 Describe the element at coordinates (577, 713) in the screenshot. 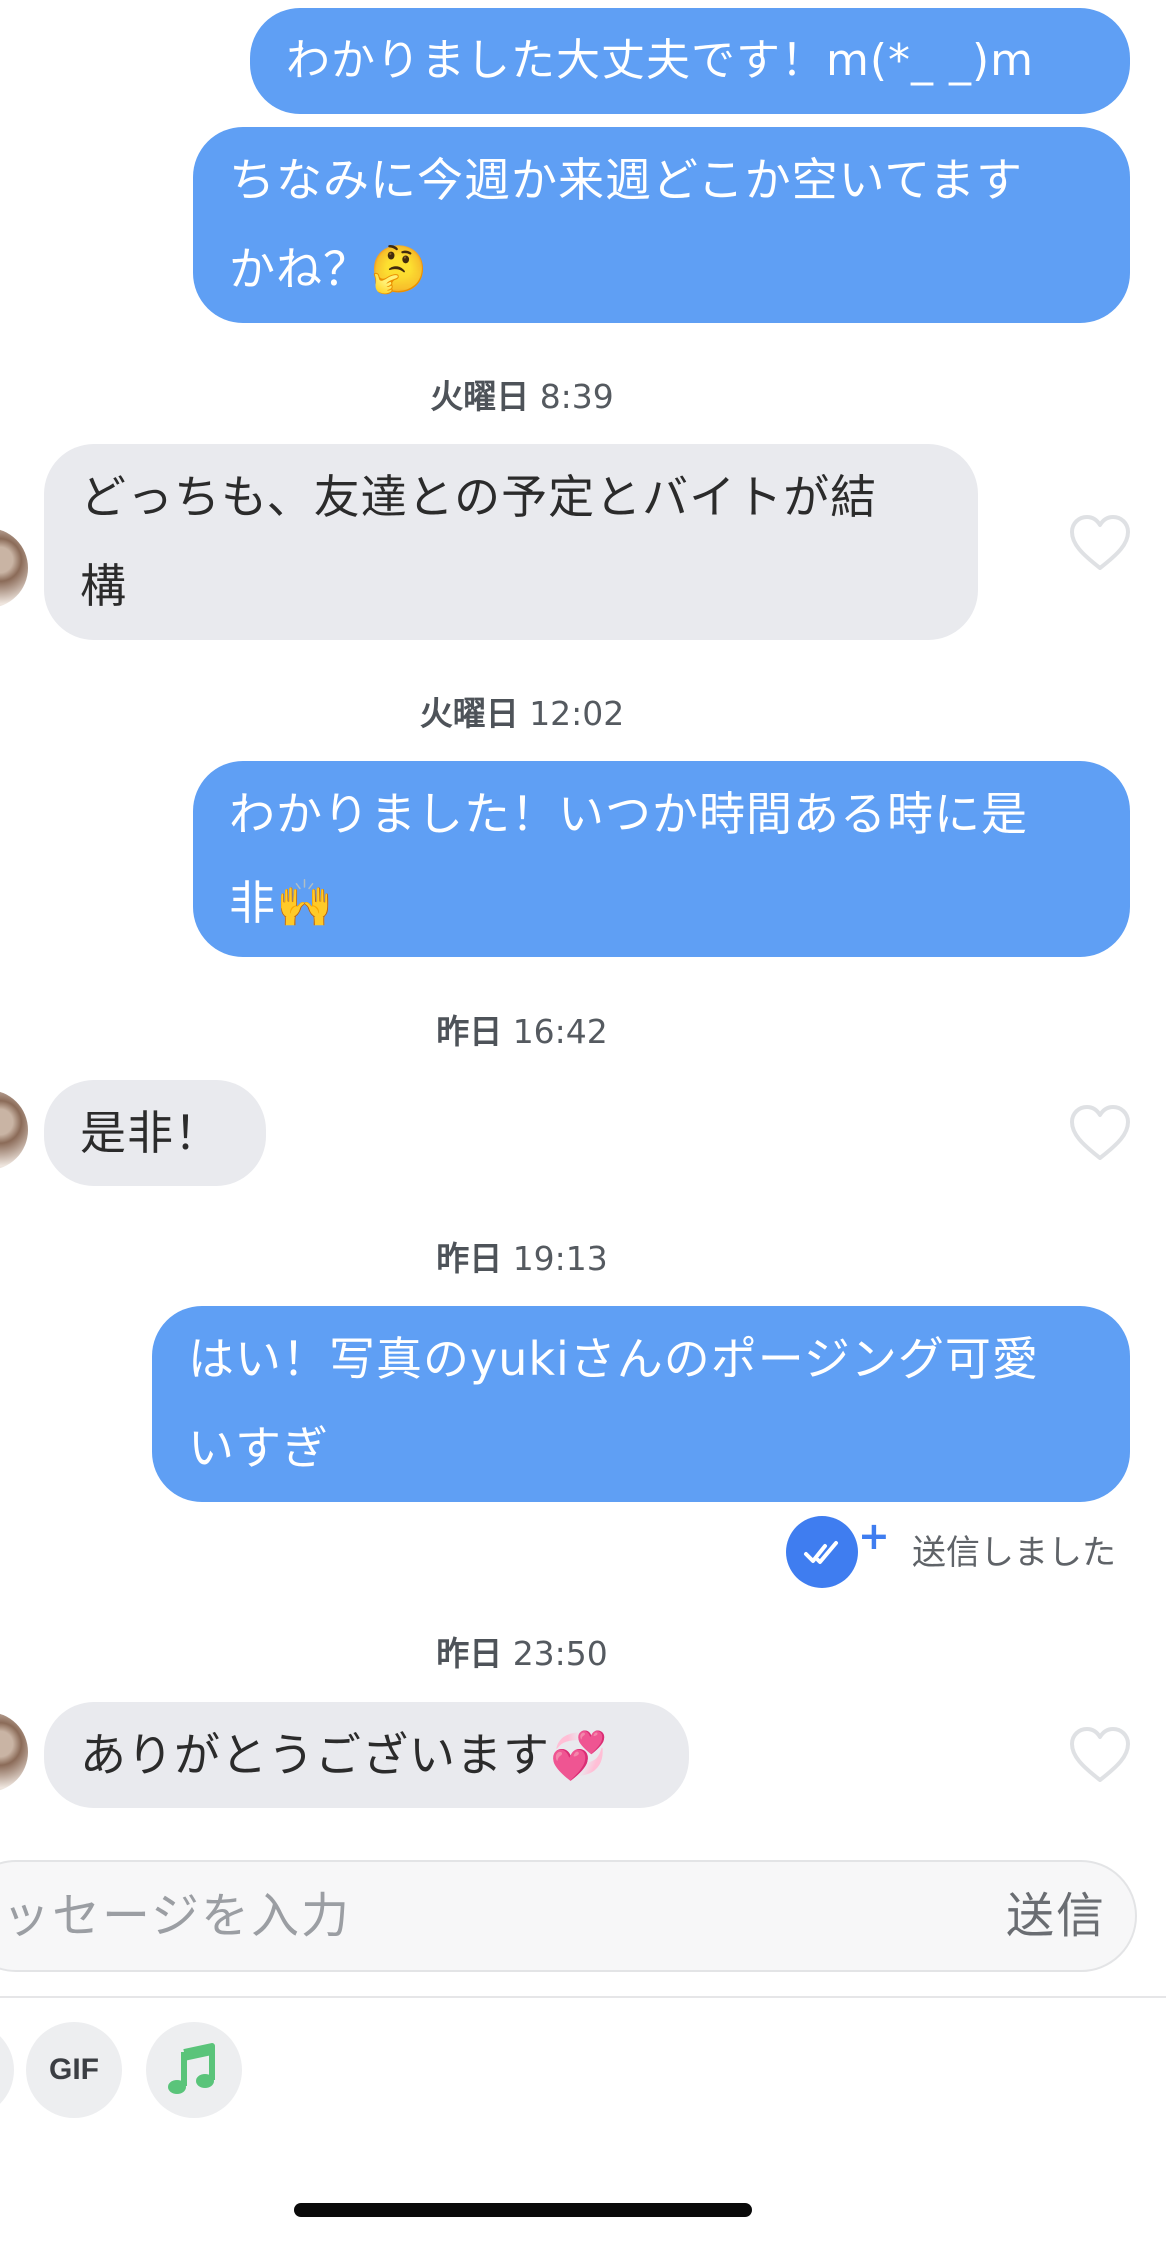

I see `timestamp-time: 12:02` at that location.